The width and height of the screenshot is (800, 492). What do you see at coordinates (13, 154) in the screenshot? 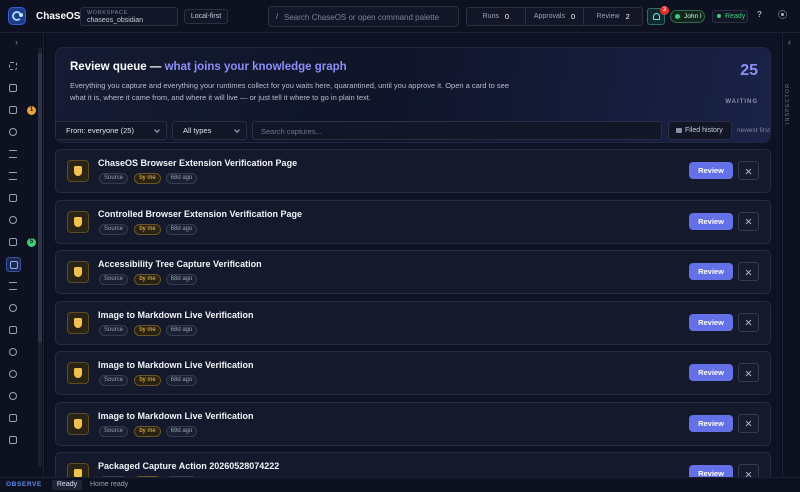
I see `nav-board` at bounding box center [13, 154].